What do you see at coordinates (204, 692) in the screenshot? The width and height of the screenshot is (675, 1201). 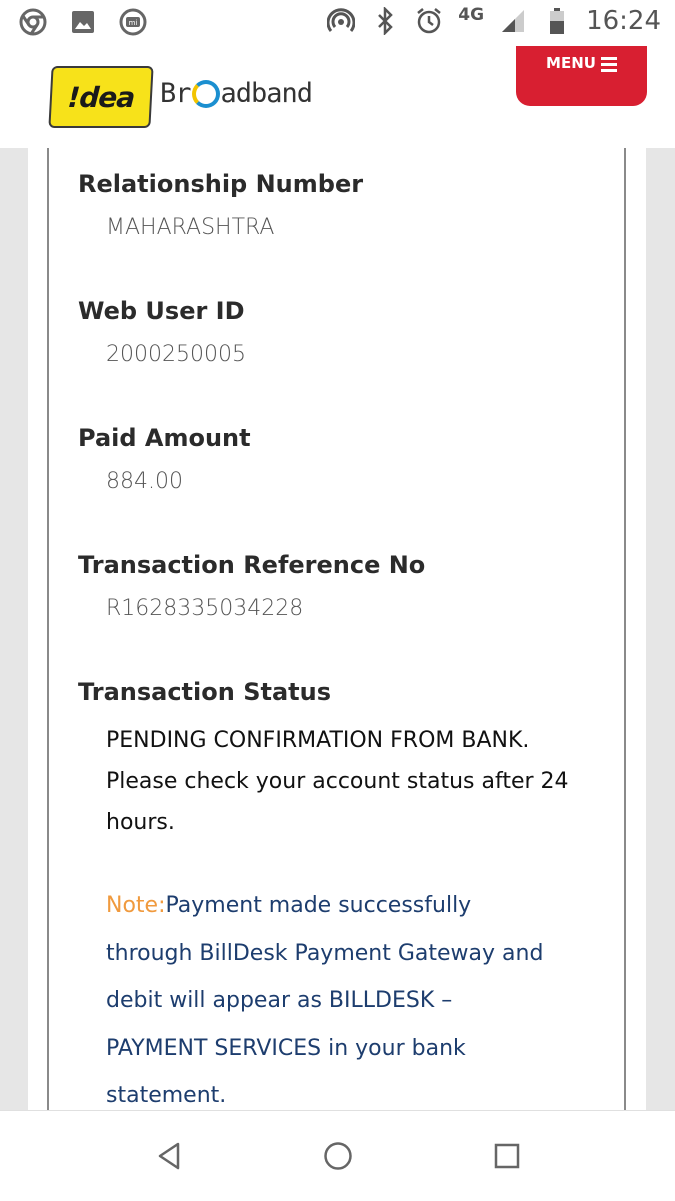 I see `transaction-status-label: Transaction Status` at bounding box center [204, 692].